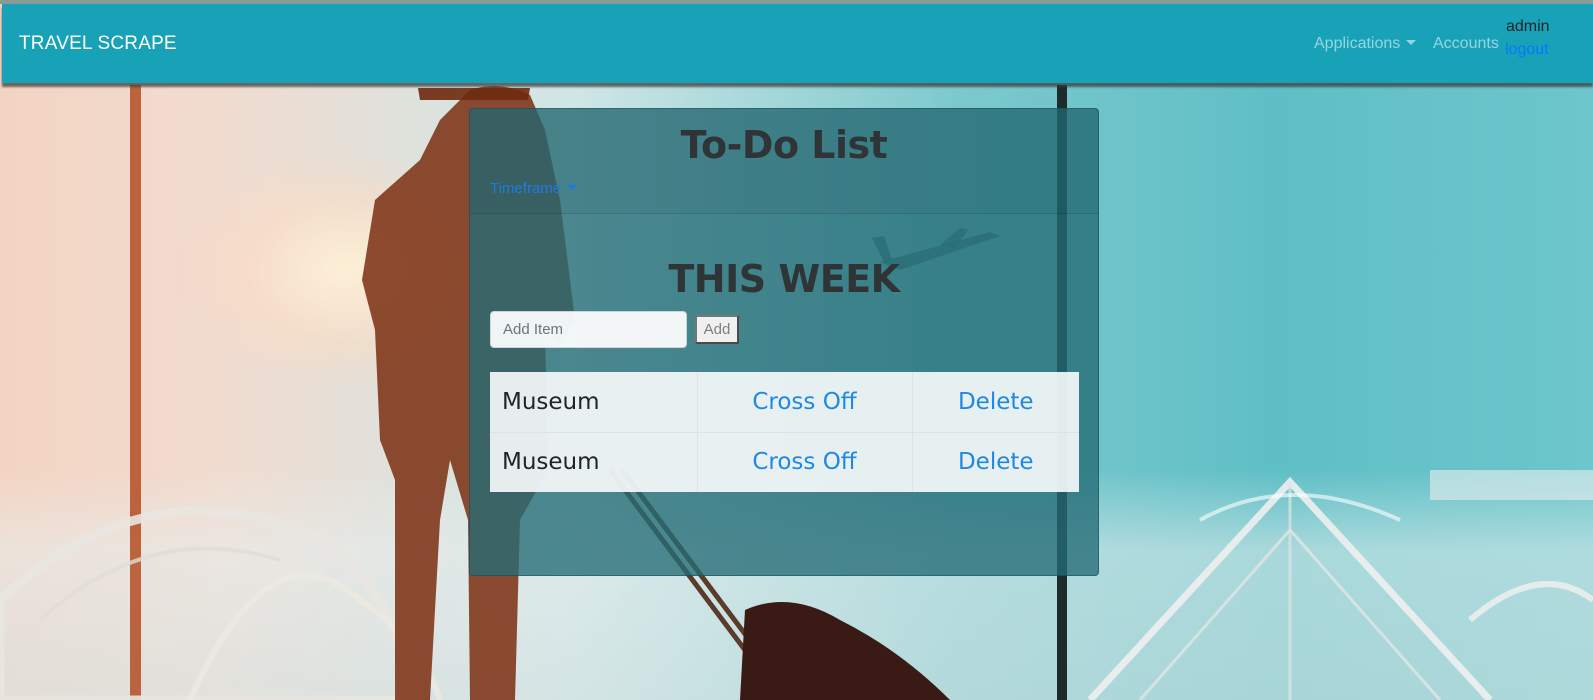 The width and height of the screenshot is (1593, 700). What do you see at coordinates (784, 279) in the screenshot?
I see `section-title: THIS WEEK` at bounding box center [784, 279].